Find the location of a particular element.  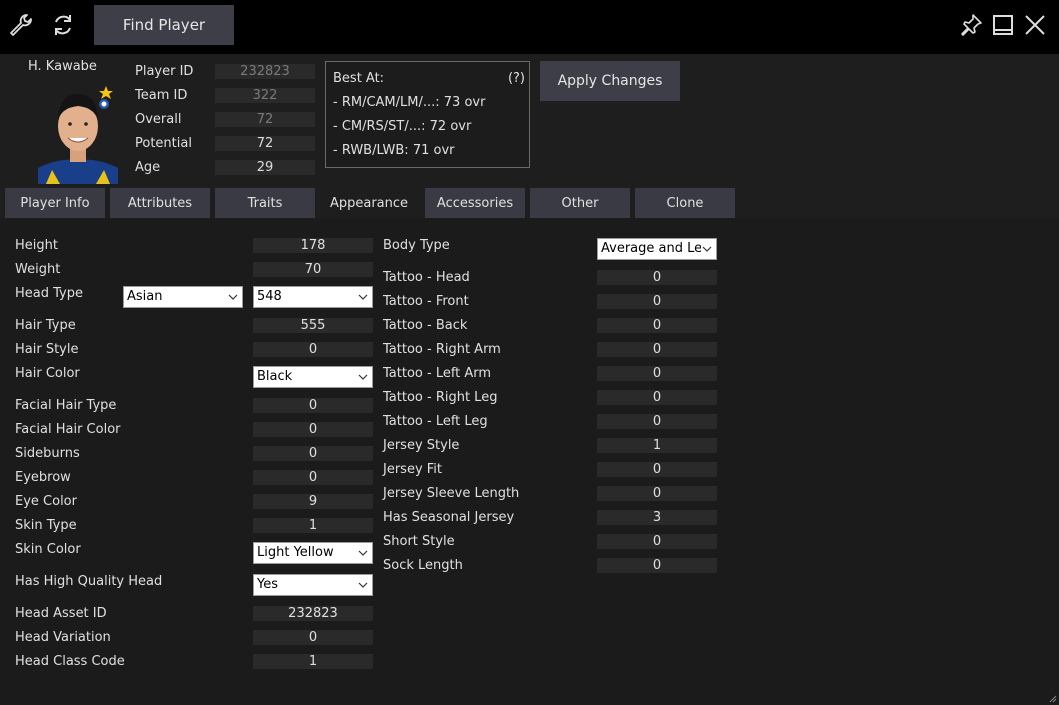

hair-color-select: Black is located at coordinates (313, 377).